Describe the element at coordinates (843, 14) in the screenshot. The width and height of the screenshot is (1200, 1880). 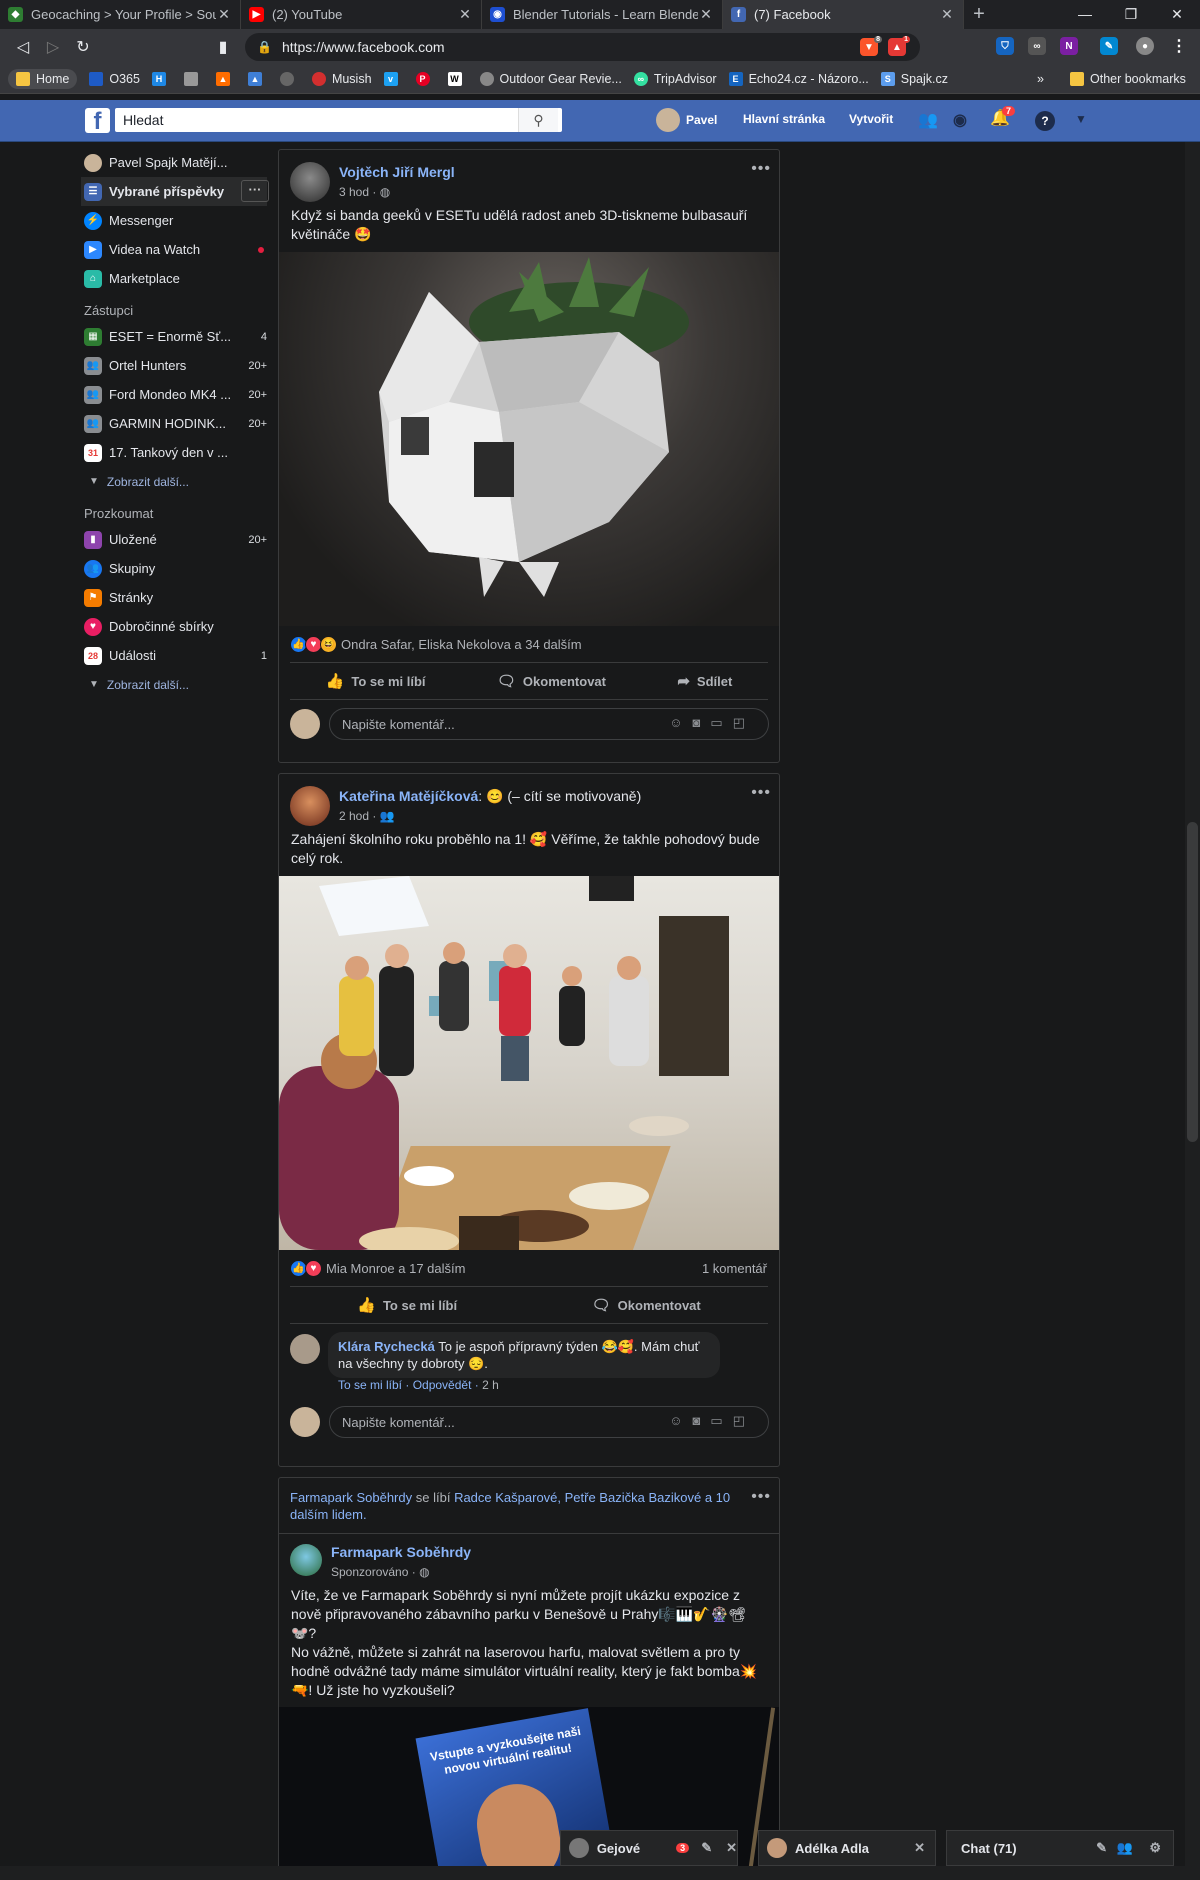
I see `tab-facebook: f (7) Facebook ✕` at that location.